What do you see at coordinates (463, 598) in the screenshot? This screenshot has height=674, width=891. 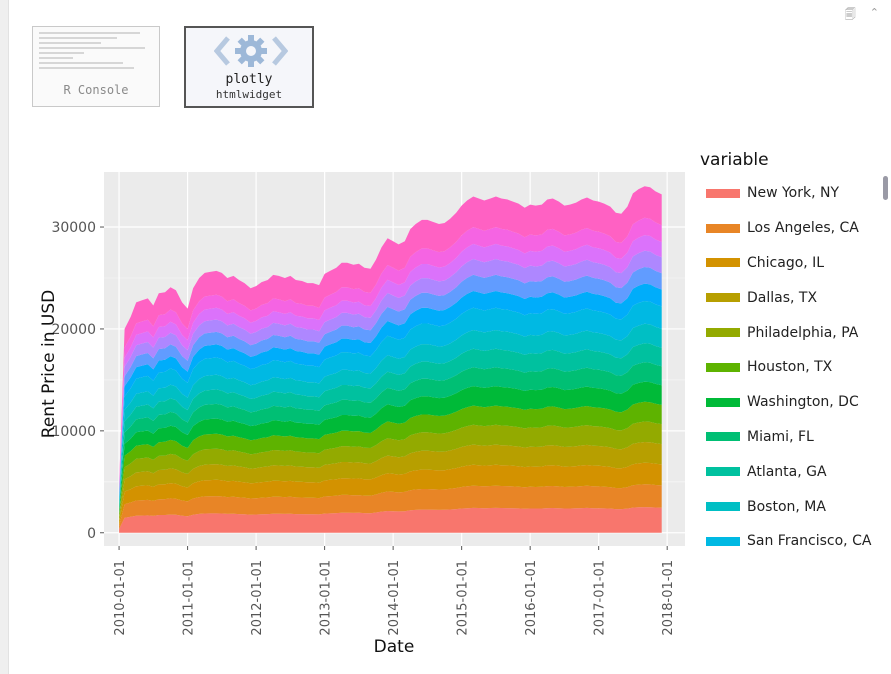 I see `x-tick-label: 2015-01-01` at bounding box center [463, 598].